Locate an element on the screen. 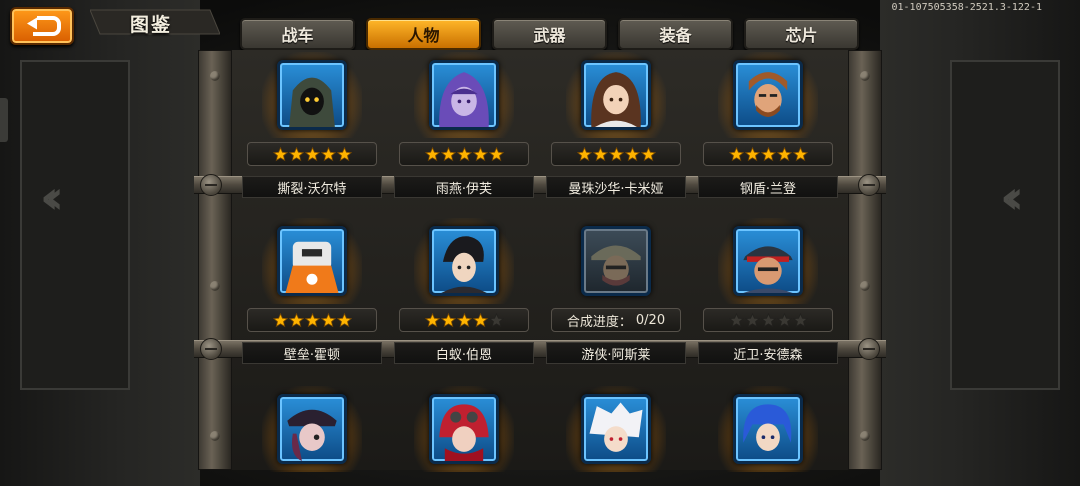  character-name: 曼珠沙华·卡米娅 is located at coordinates (616, 187).